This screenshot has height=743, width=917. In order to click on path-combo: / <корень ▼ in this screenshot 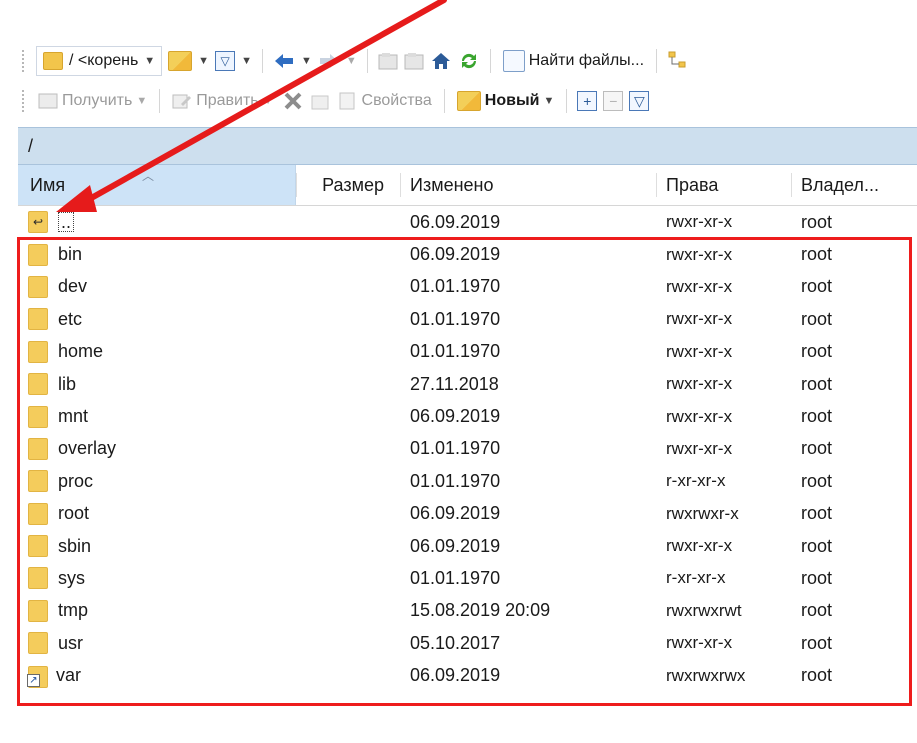, I will do `click(99, 61)`.